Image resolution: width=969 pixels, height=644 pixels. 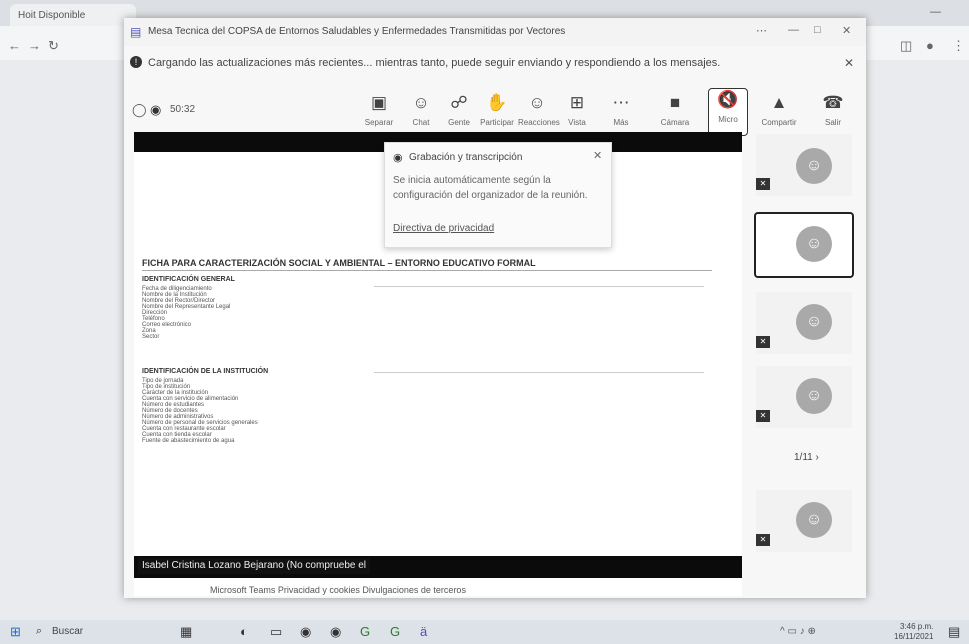 I want to click on next-page-icon: ›, so click(x=817, y=457).